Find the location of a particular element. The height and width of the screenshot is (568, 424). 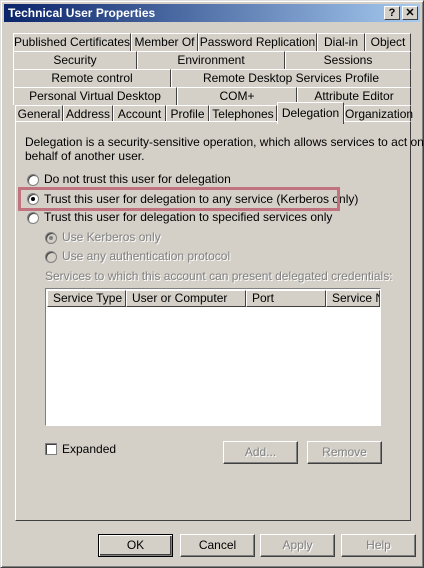

help-caption-button: ? is located at coordinates (392, 13).